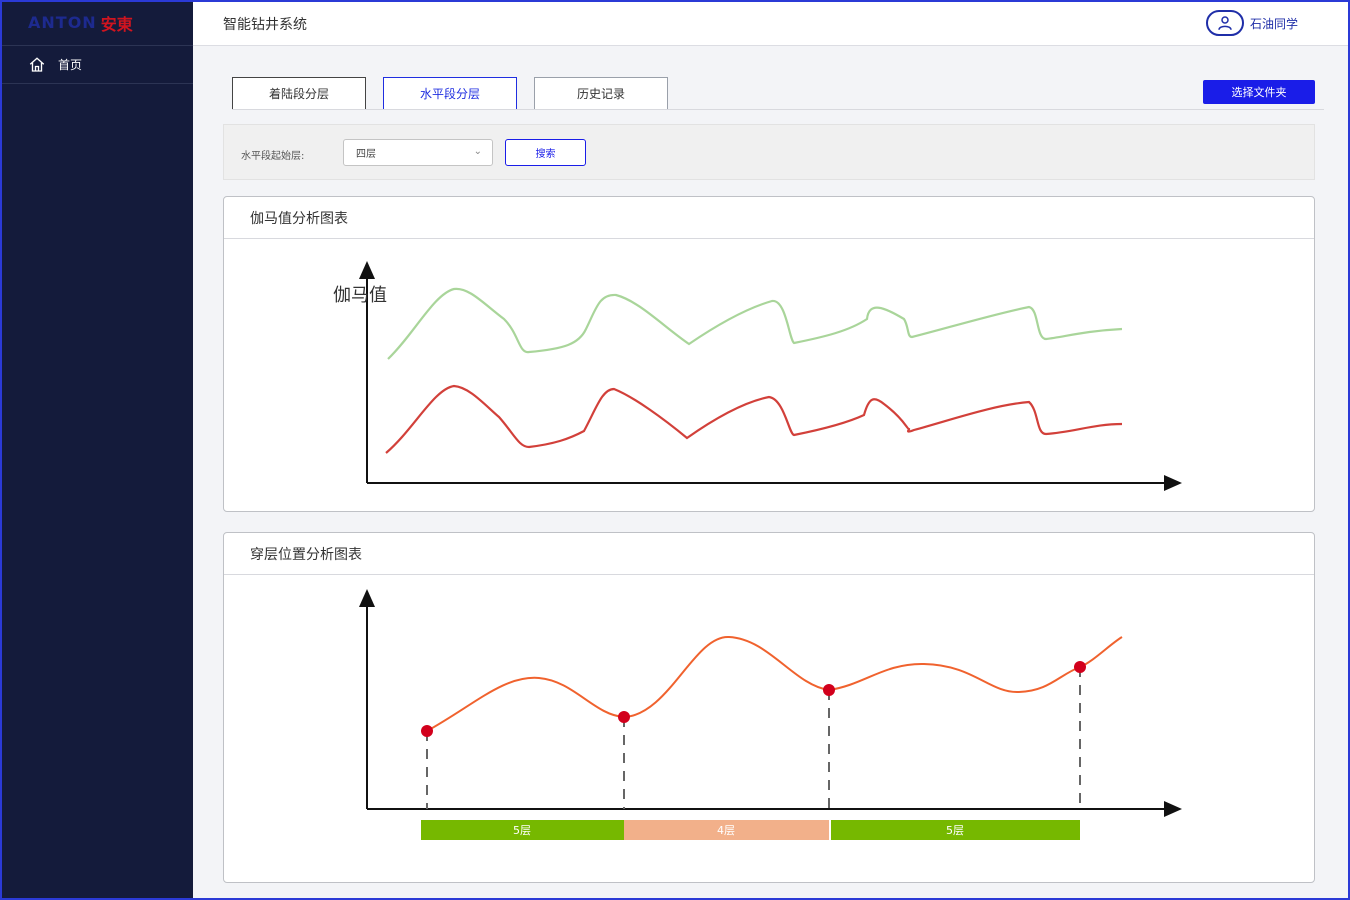 Image resolution: width=1350 pixels, height=900 pixels. Describe the element at coordinates (755, 323) in the screenshot. I see `gamma-series-green-line` at that location.